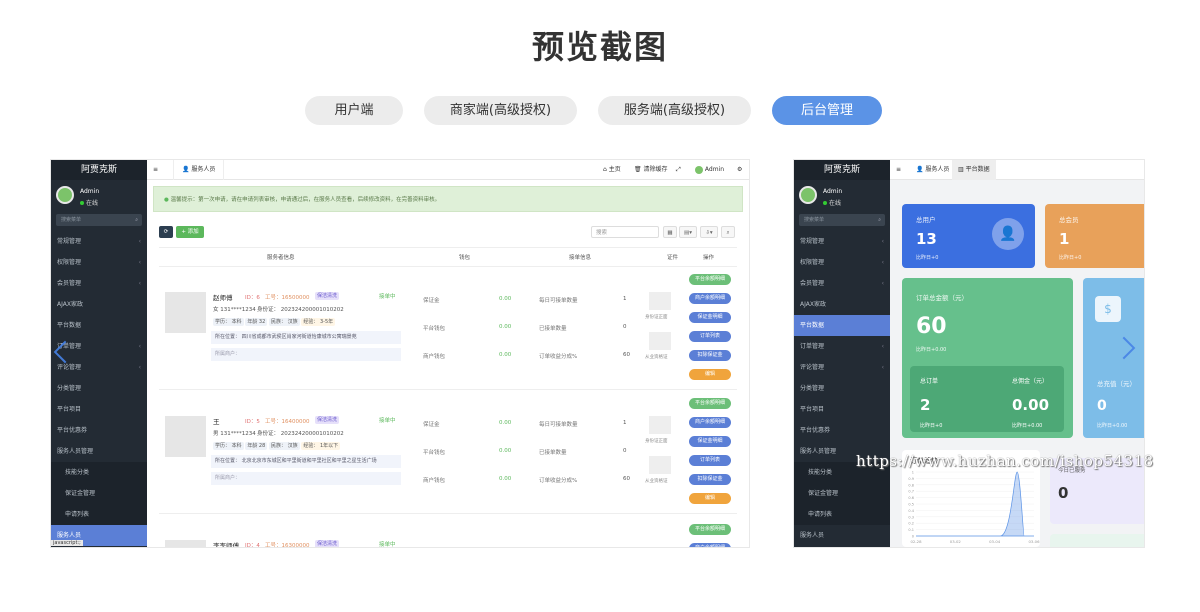 The height and width of the screenshot is (612, 1200). What do you see at coordinates (1017, 170) in the screenshot?
I see `top-bar: ≡ 👤 服务人员 ▥ 平台数据` at bounding box center [1017, 170].